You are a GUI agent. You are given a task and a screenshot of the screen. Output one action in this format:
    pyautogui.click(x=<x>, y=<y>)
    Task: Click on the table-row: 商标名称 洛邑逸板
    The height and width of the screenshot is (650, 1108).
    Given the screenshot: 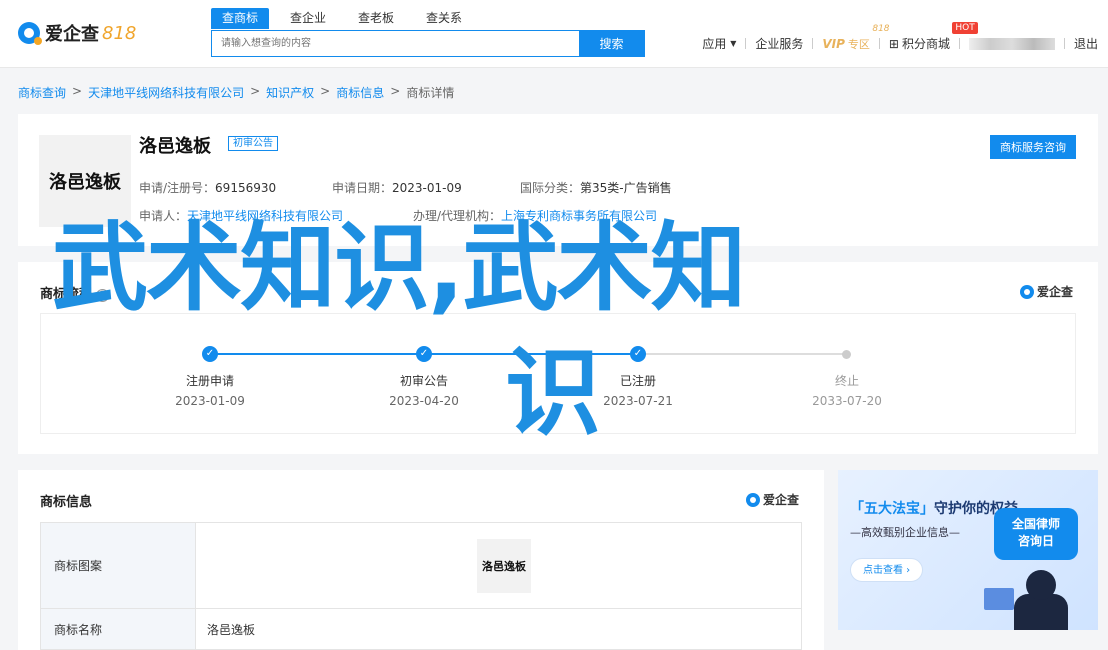 What is the action you would take?
    pyautogui.click(x=421, y=629)
    